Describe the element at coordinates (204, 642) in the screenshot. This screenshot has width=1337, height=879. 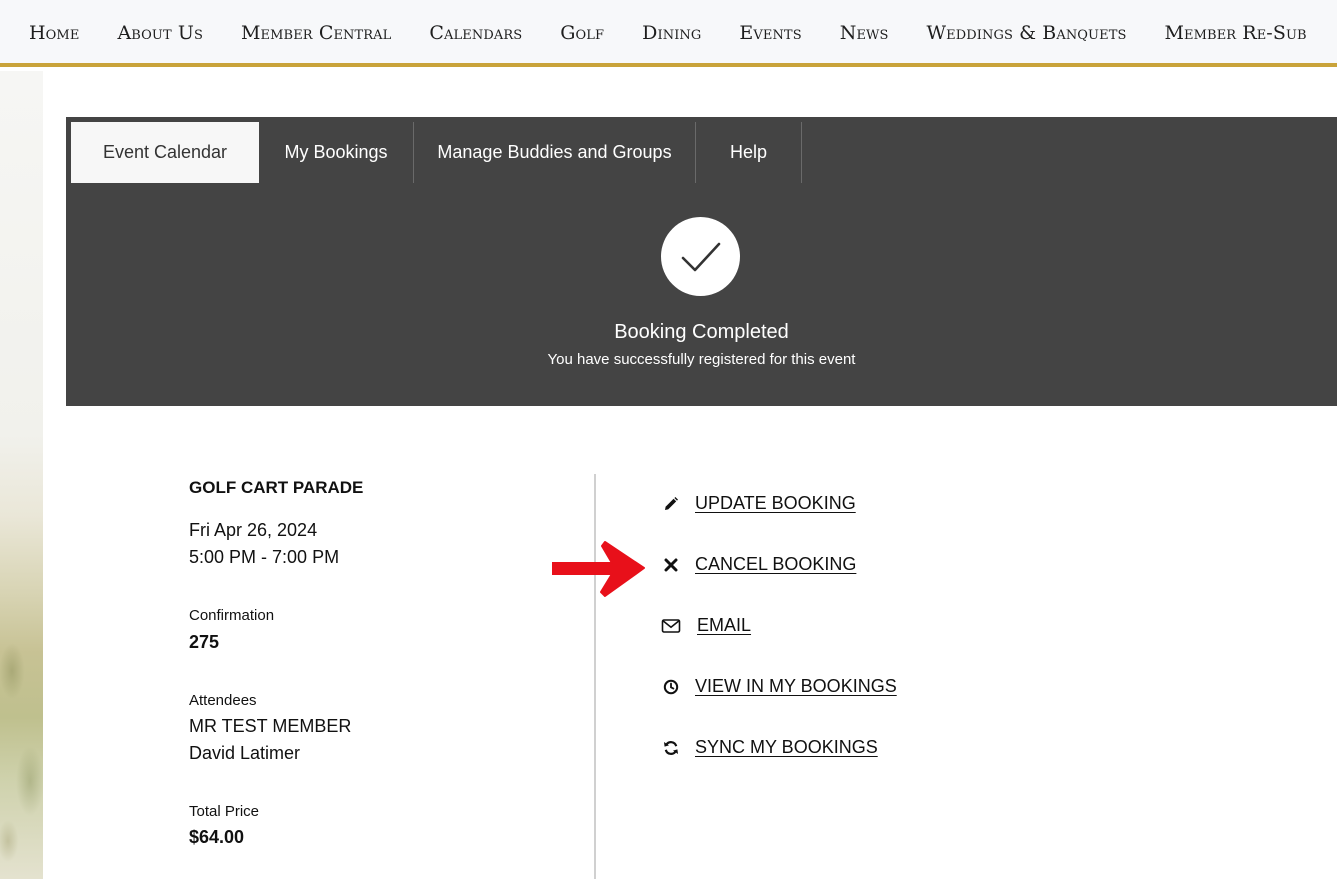
I see `confirmation-number: 275` at that location.